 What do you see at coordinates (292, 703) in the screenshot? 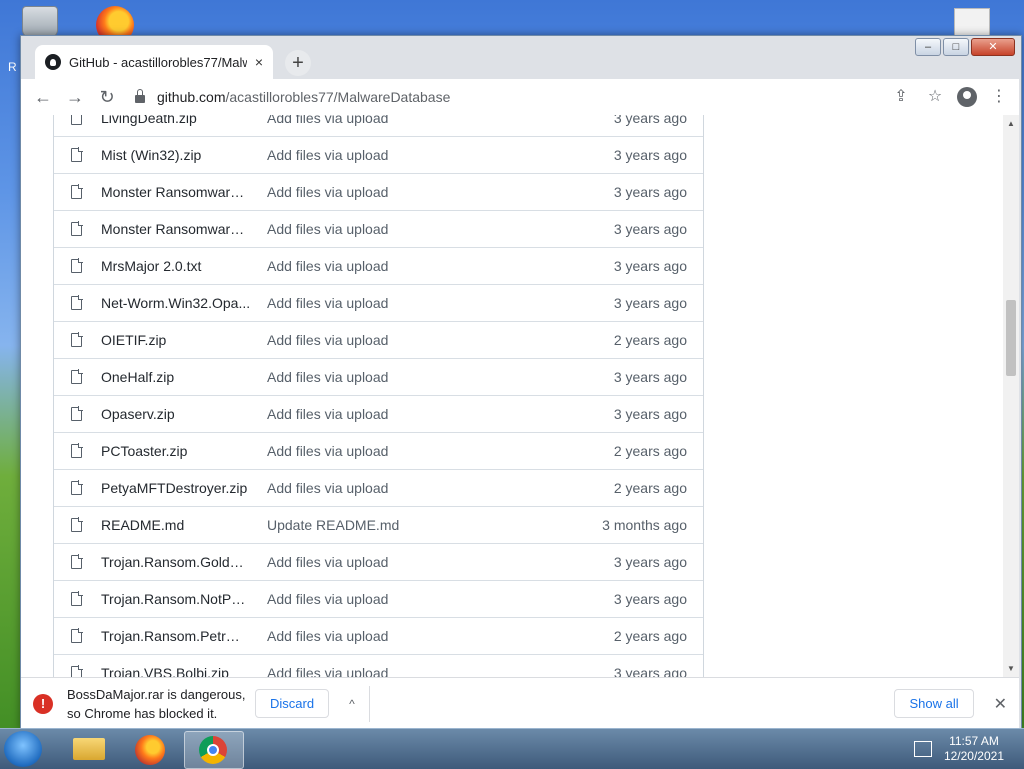
I see `discard-button: Discard` at bounding box center [292, 703].